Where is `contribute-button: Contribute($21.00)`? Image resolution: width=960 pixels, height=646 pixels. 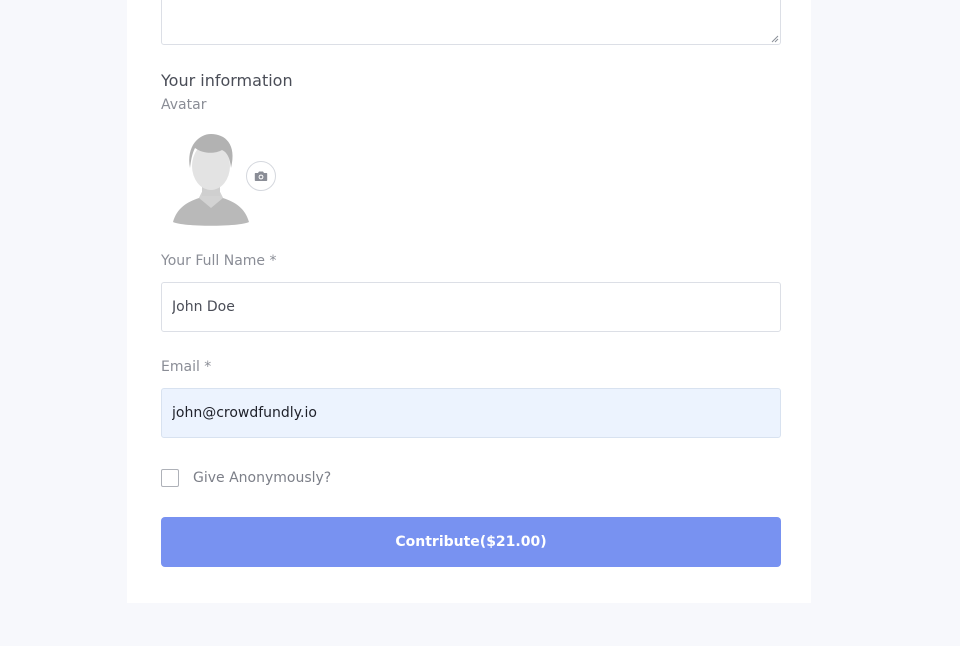
contribute-button: Contribute($21.00) is located at coordinates (471, 542).